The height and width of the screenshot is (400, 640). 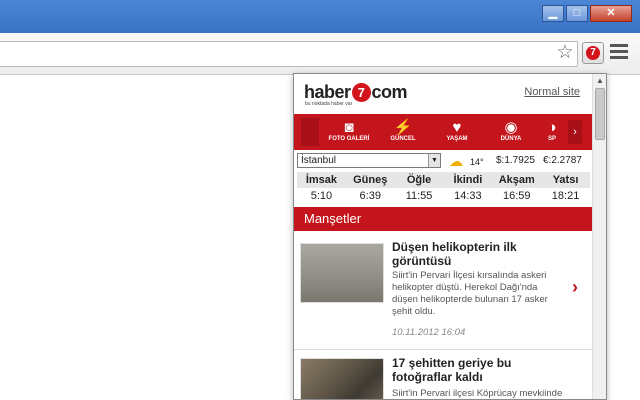 I want to click on eur-rate: €:2.2787, so click(x=562, y=160).